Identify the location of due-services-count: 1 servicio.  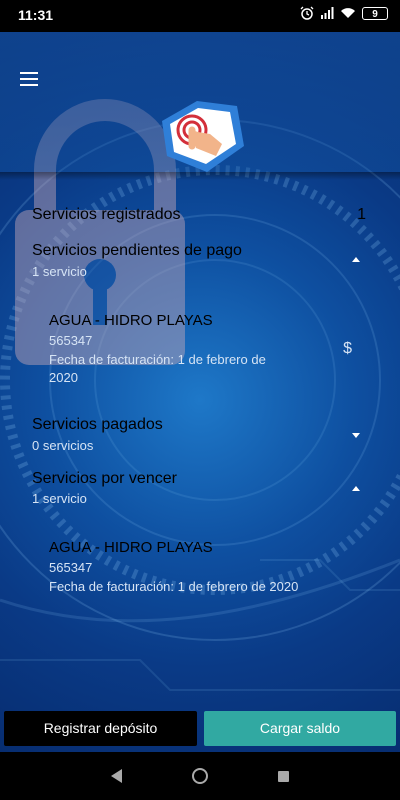
(59, 498).